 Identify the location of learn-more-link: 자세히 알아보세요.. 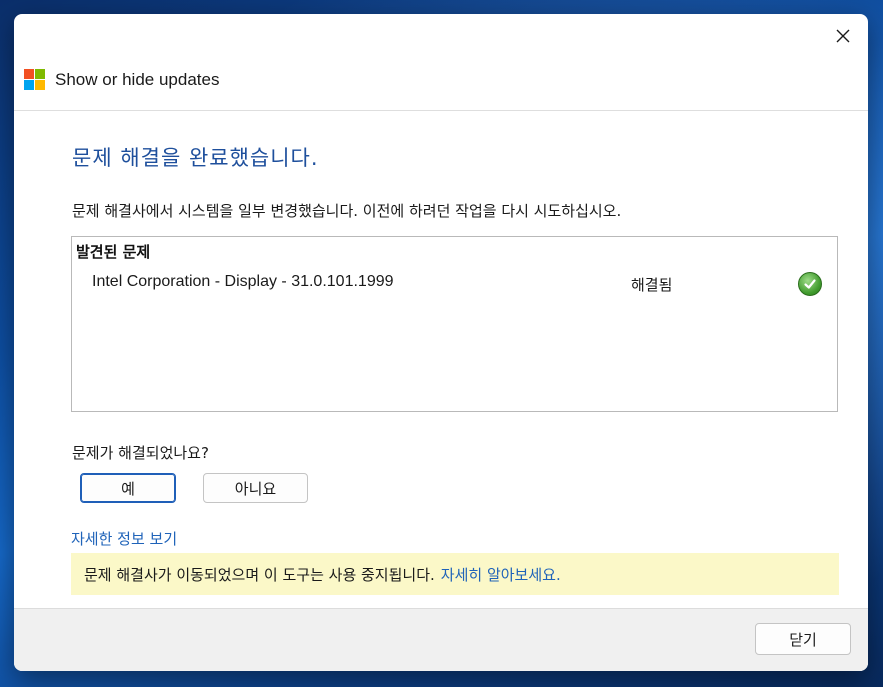
(501, 574).